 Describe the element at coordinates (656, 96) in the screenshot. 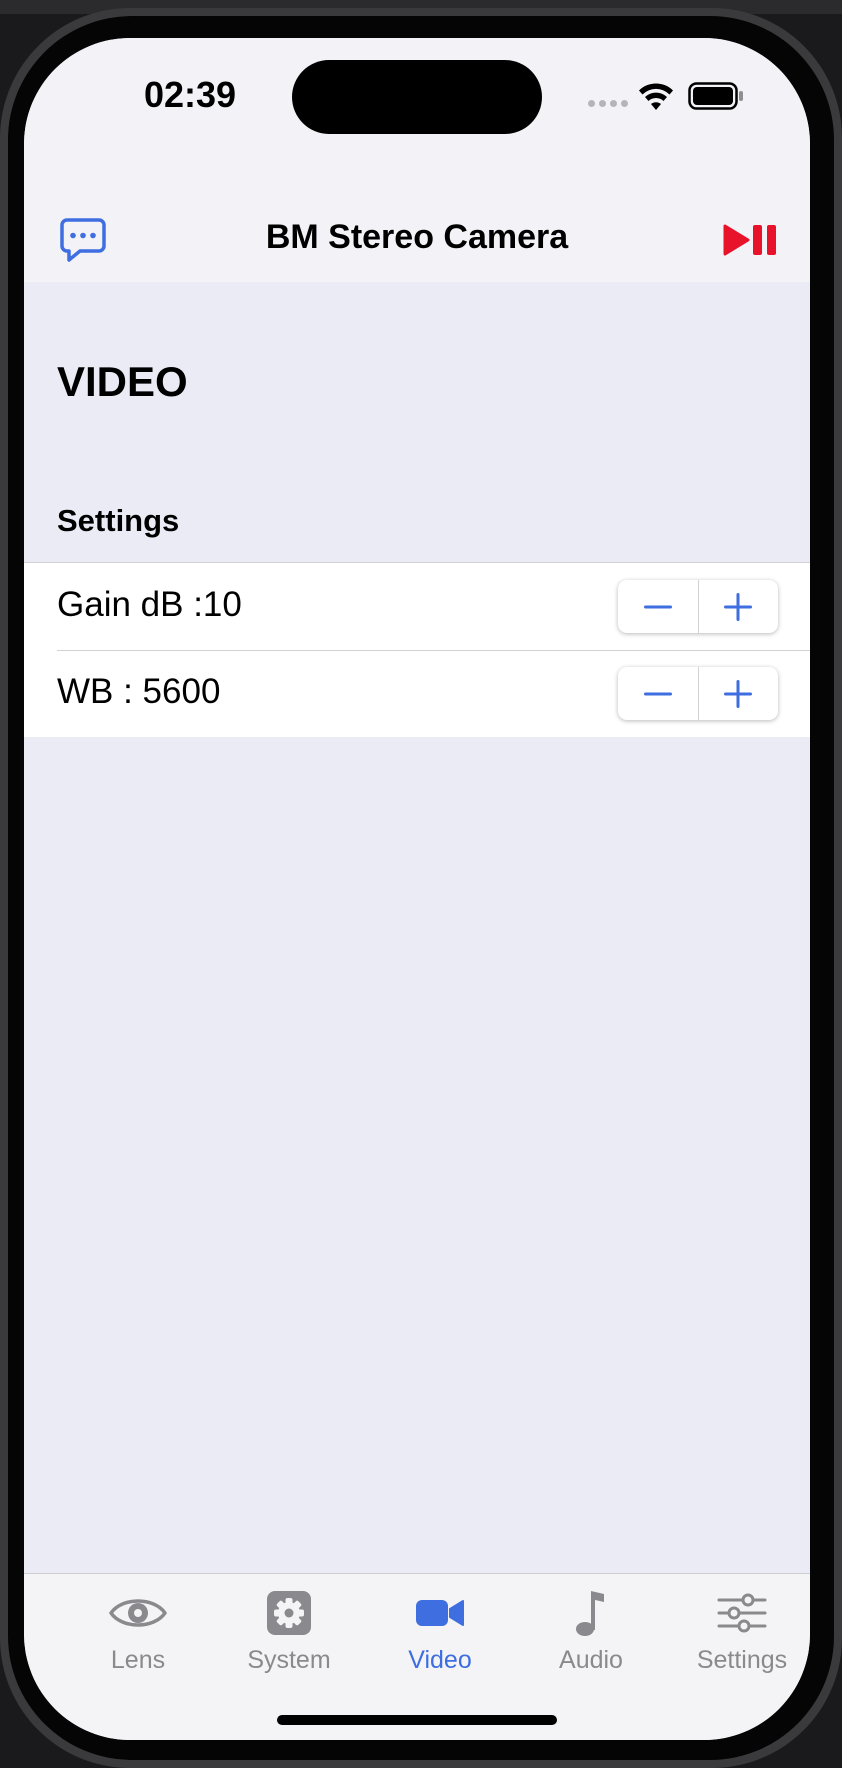

I see `wifi-icon` at that location.